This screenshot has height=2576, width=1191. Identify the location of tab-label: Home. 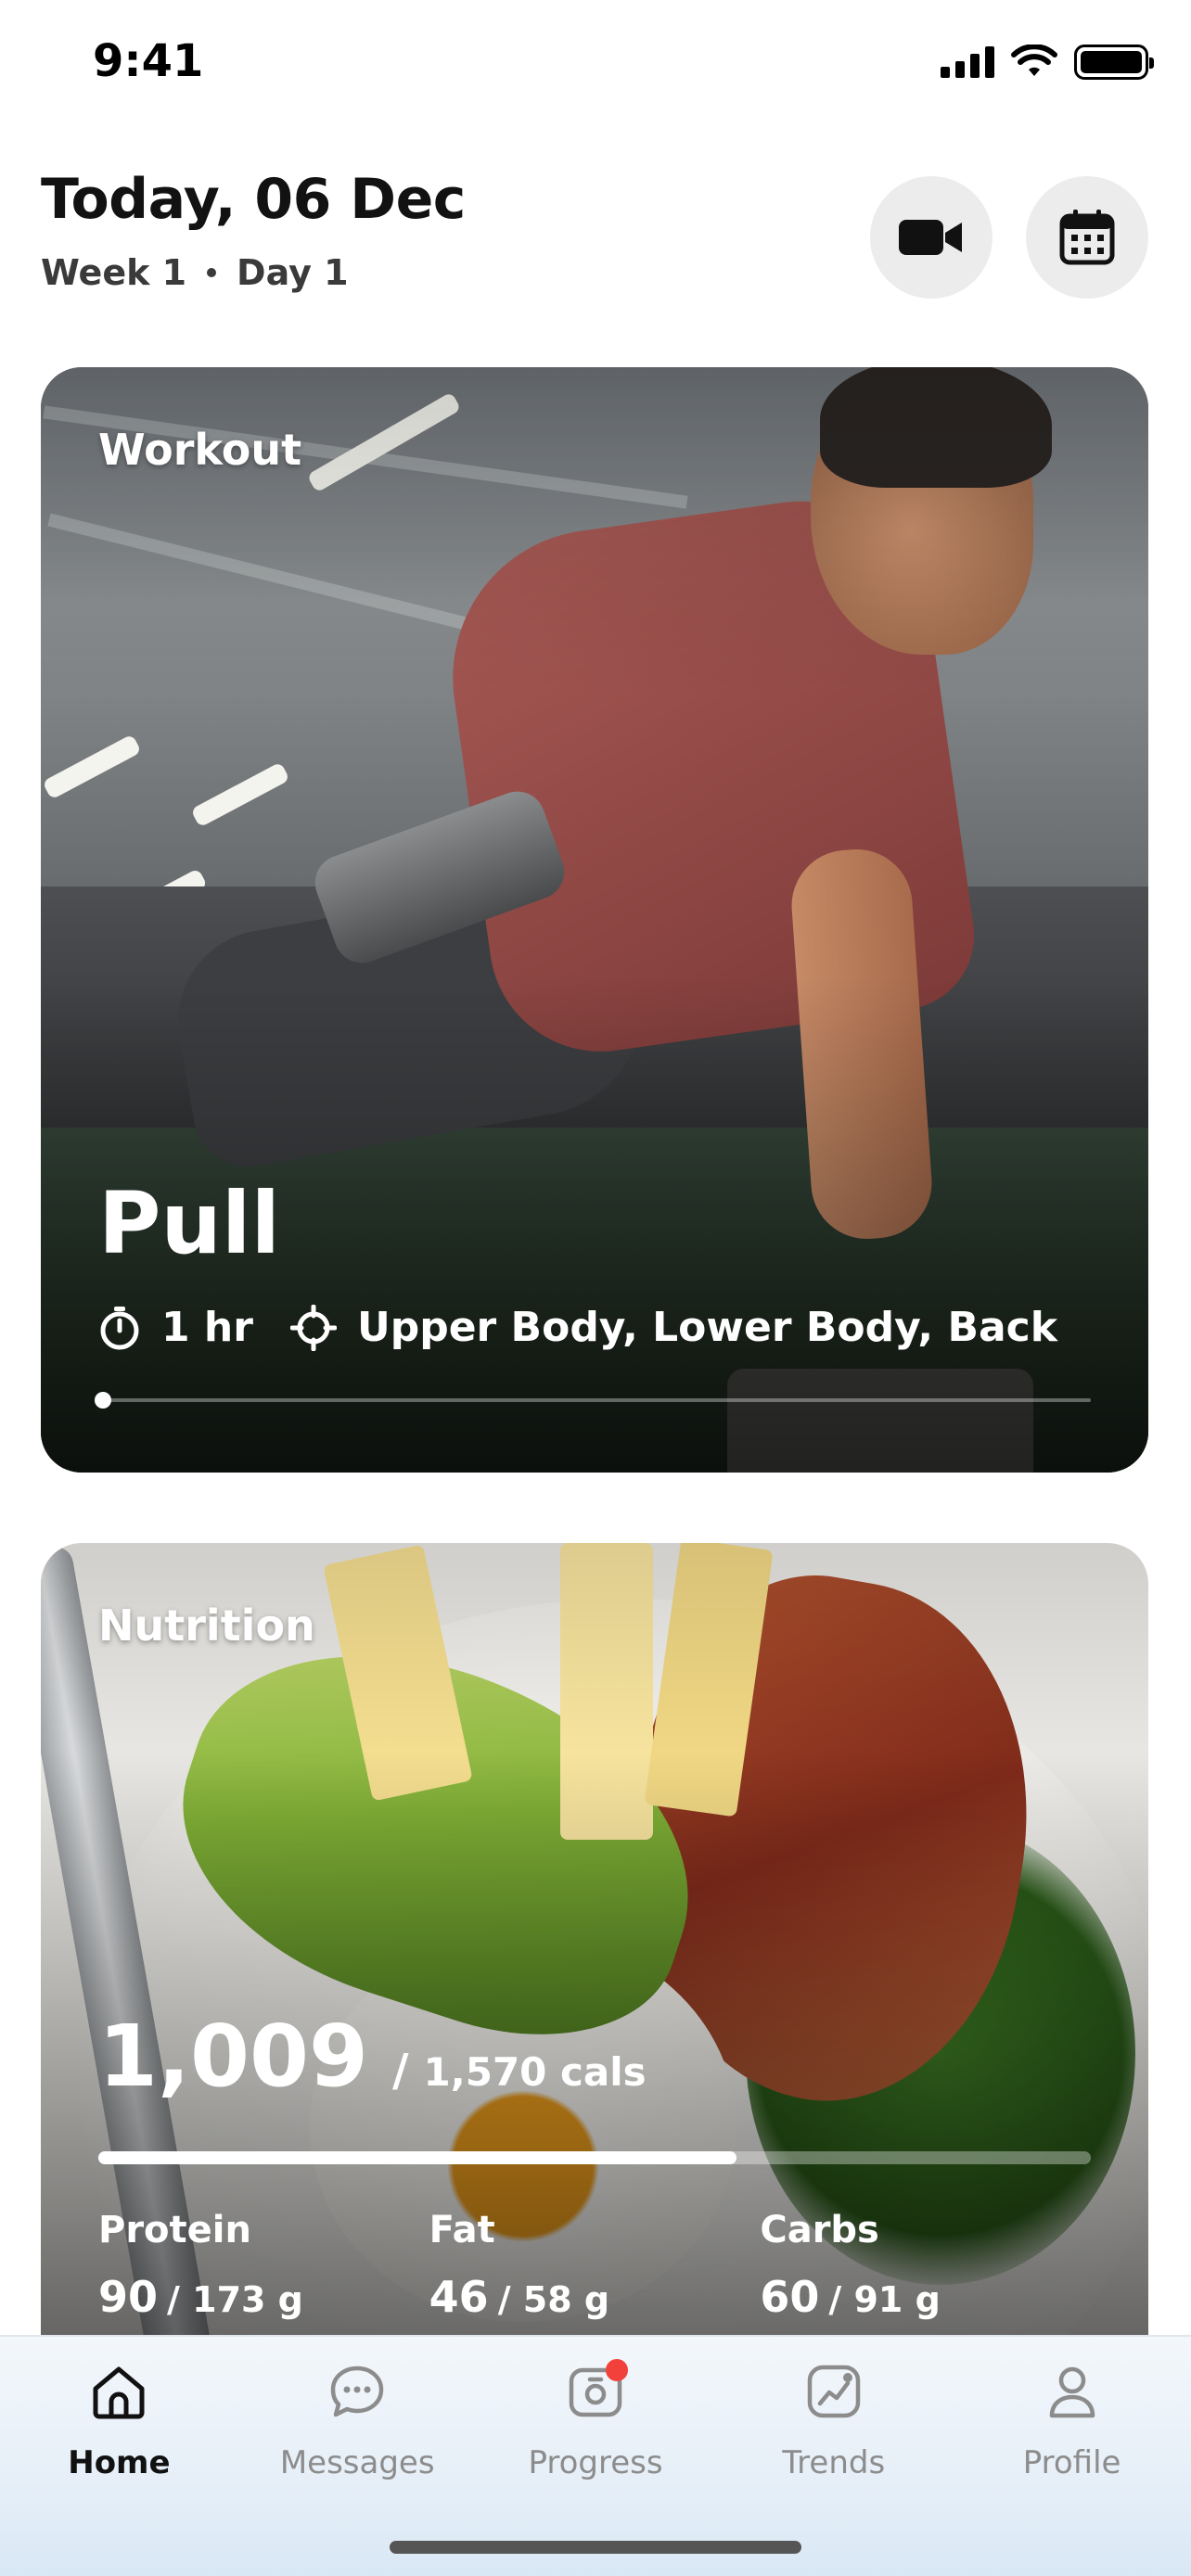
(120, 2462).